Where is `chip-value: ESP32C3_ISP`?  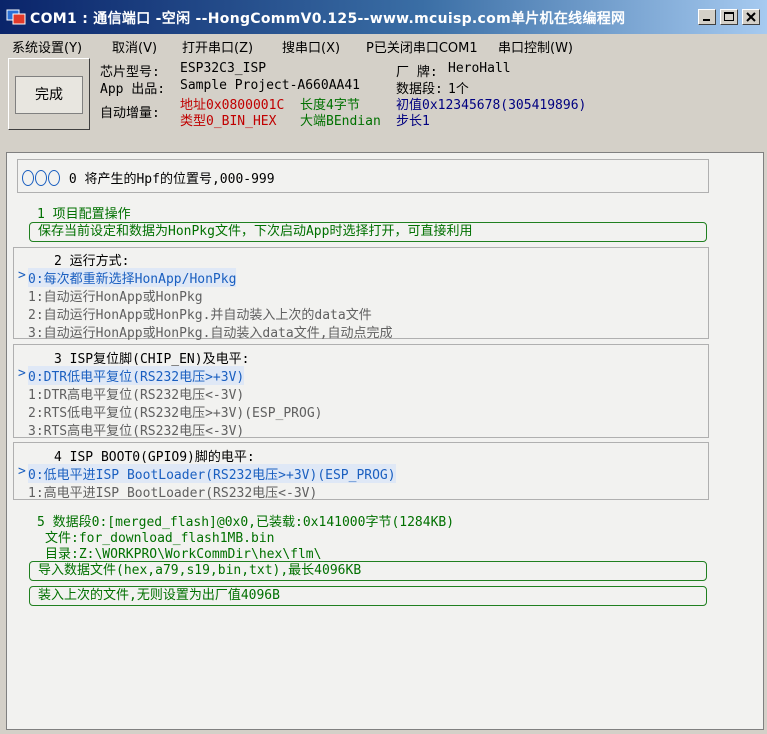 chip-value: ESP32C3_ISP is located at coordinates (223, 68).